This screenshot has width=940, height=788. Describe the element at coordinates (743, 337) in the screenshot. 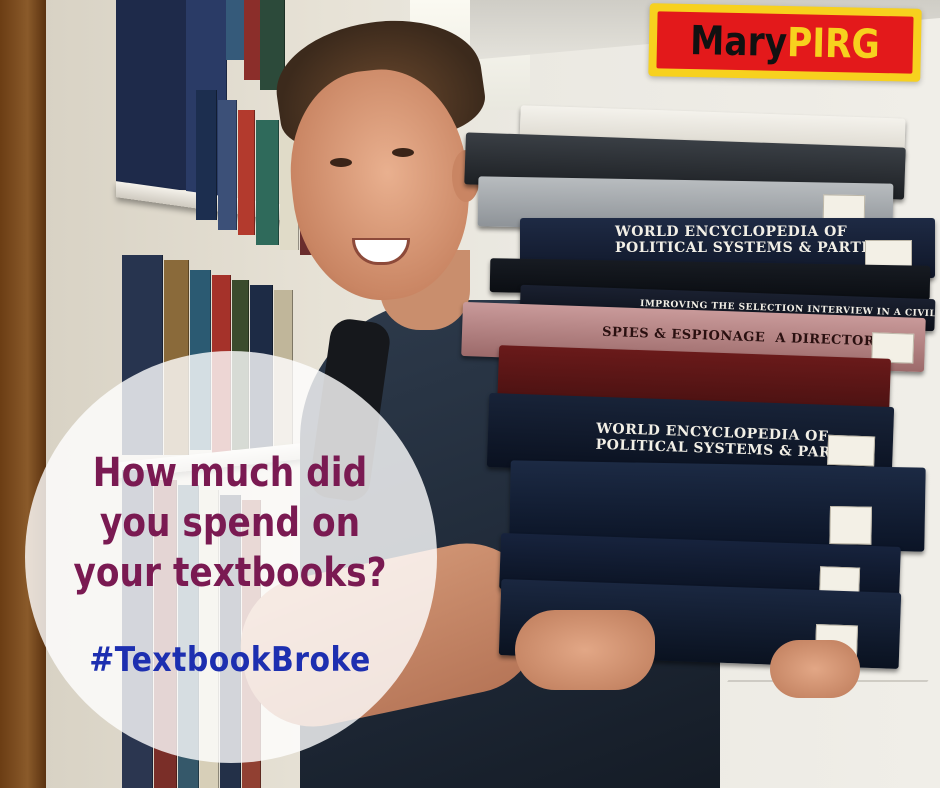

I see `spine-label: SPIES & ESPIONAGE A DIRECTORY` at that location.